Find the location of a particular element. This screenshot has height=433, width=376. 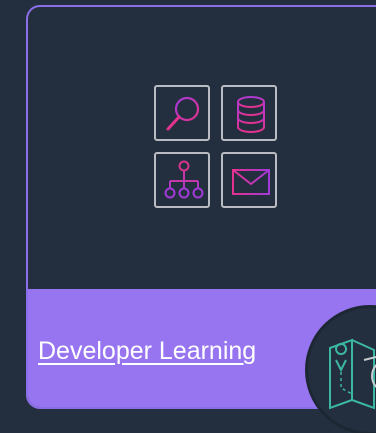

card-title-link: Developer Learning is located at coordinates (147, 351).